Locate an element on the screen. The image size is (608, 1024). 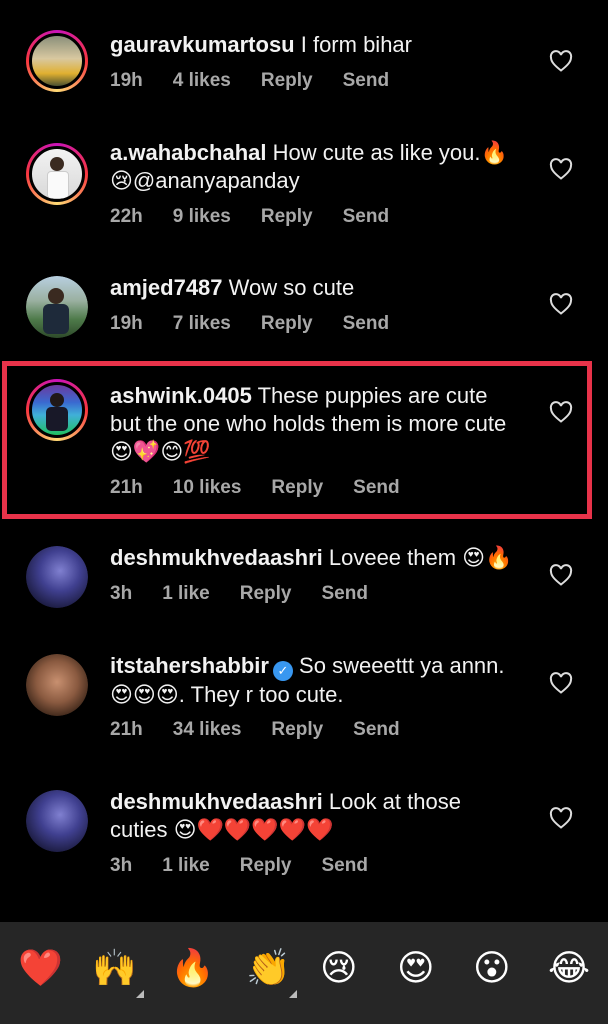
comment-meta: 22h 9 likes Reply Send is located at coordinates (264, 217).